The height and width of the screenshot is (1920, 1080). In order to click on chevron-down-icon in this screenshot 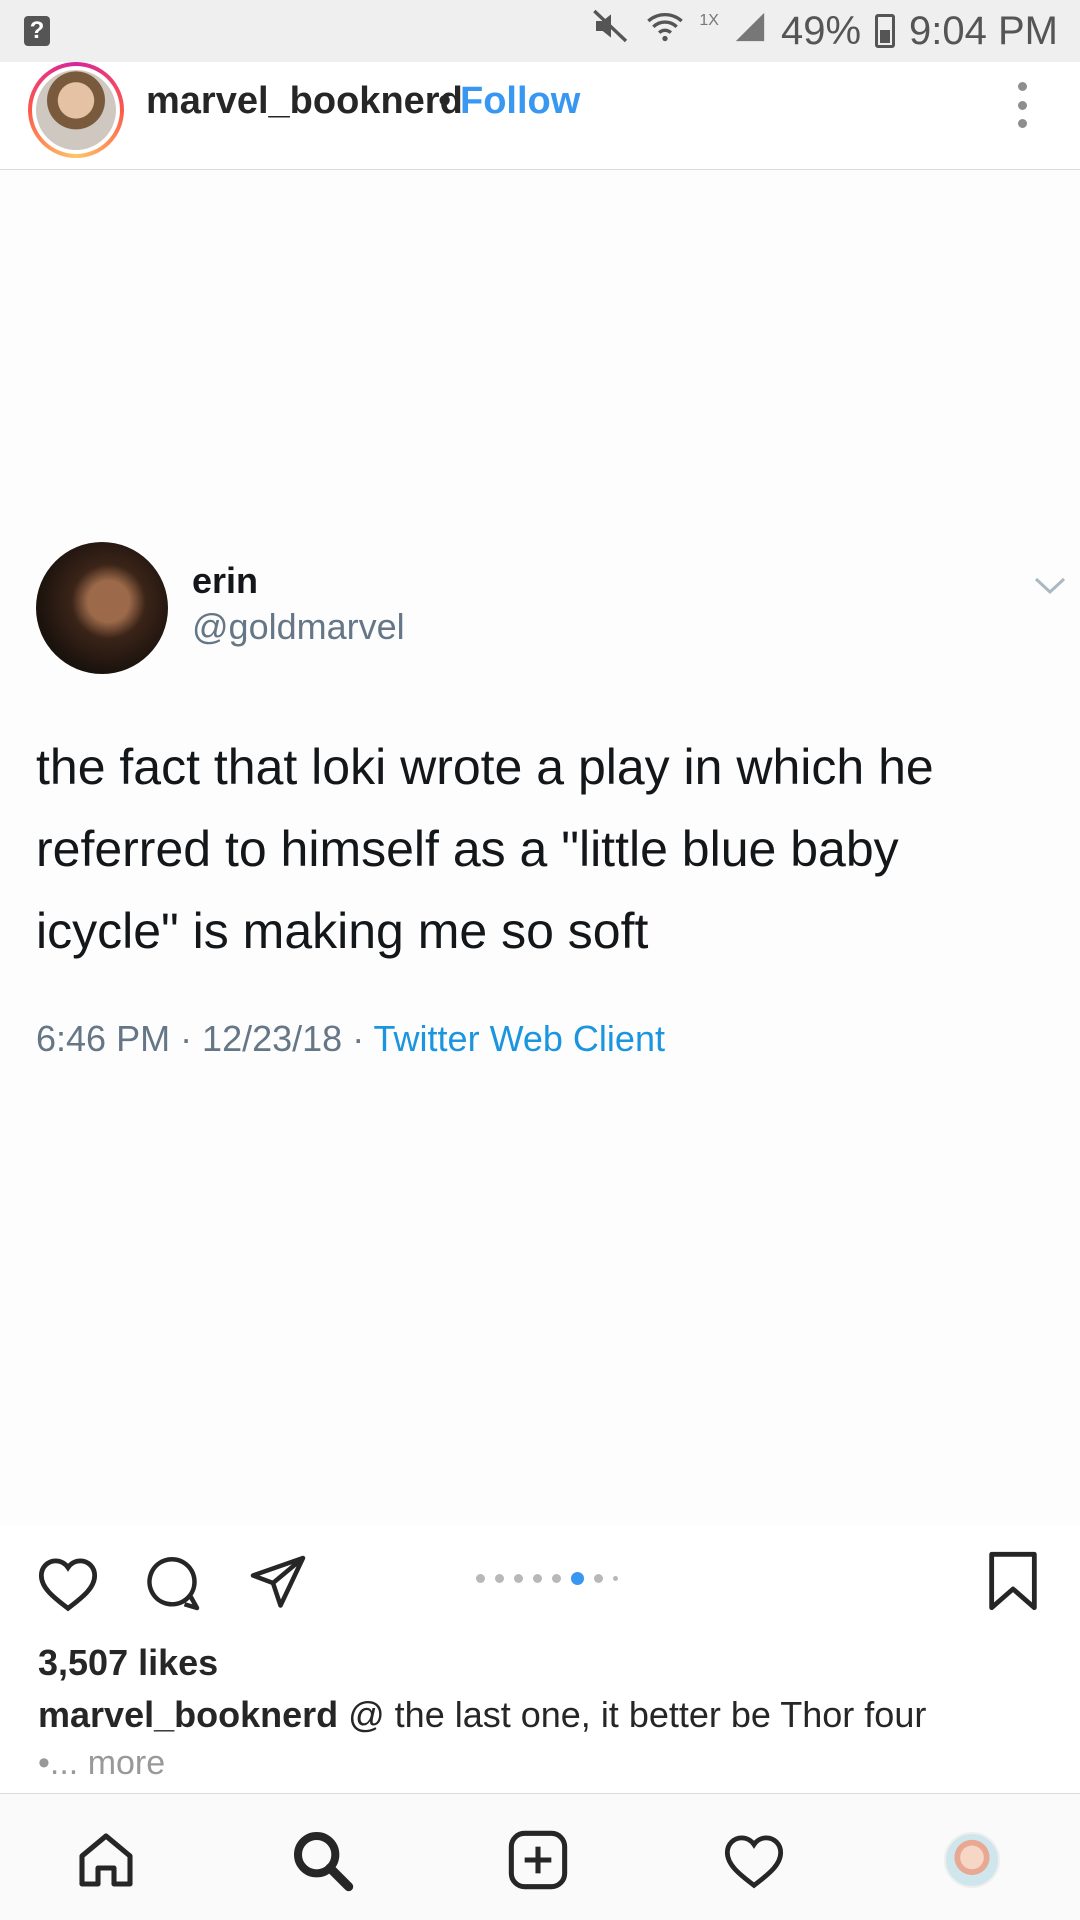, I will do `click(1050, 586)`.